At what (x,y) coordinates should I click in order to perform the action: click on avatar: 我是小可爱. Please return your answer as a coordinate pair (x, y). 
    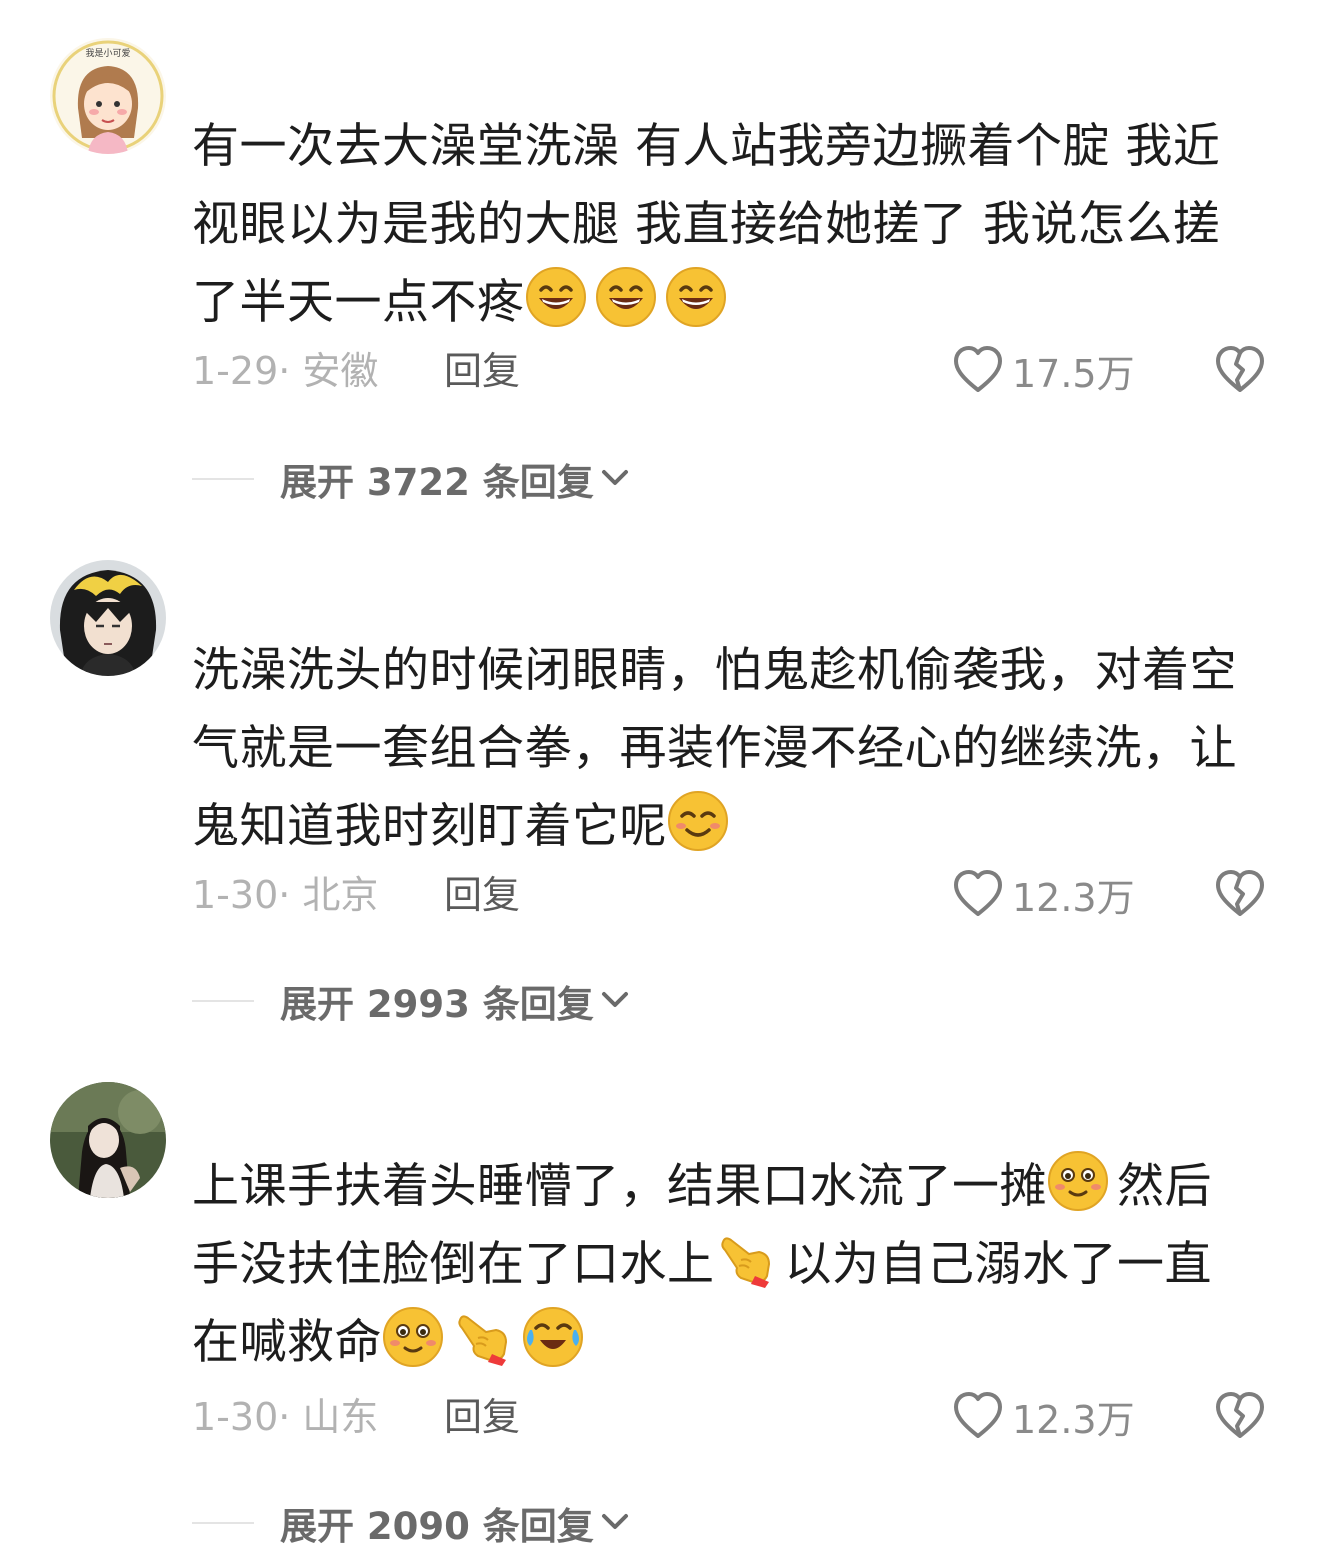
    Looking at the image, I should click on (108, 96).